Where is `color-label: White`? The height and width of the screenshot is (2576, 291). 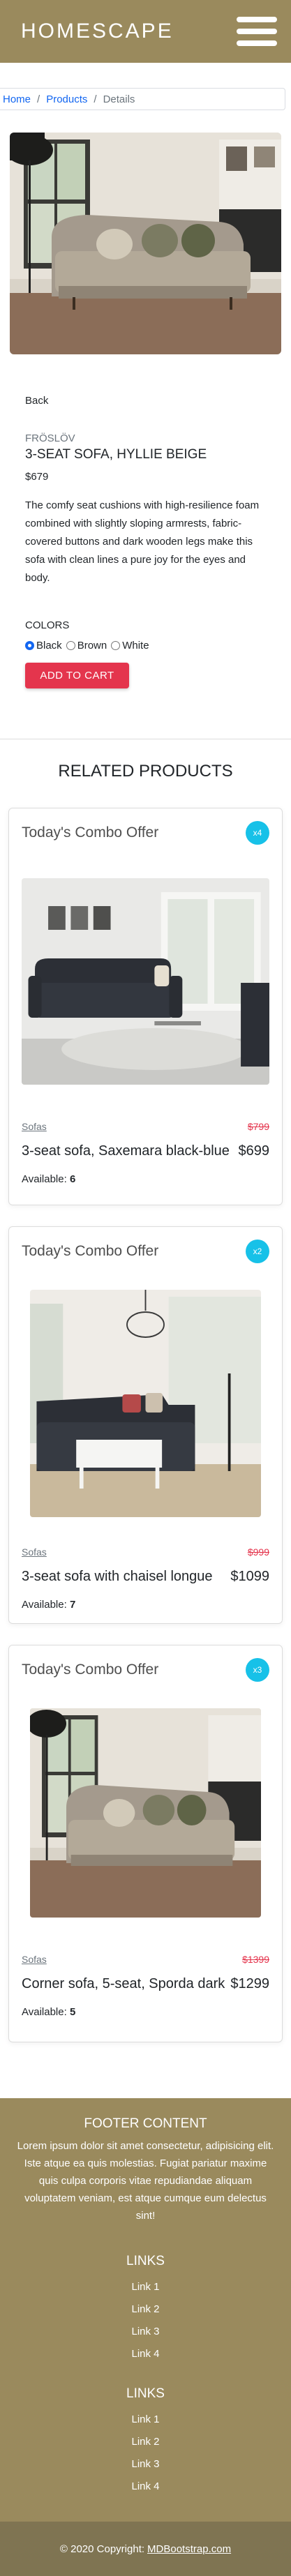
color-label: White is located at coordinates (135, 645).